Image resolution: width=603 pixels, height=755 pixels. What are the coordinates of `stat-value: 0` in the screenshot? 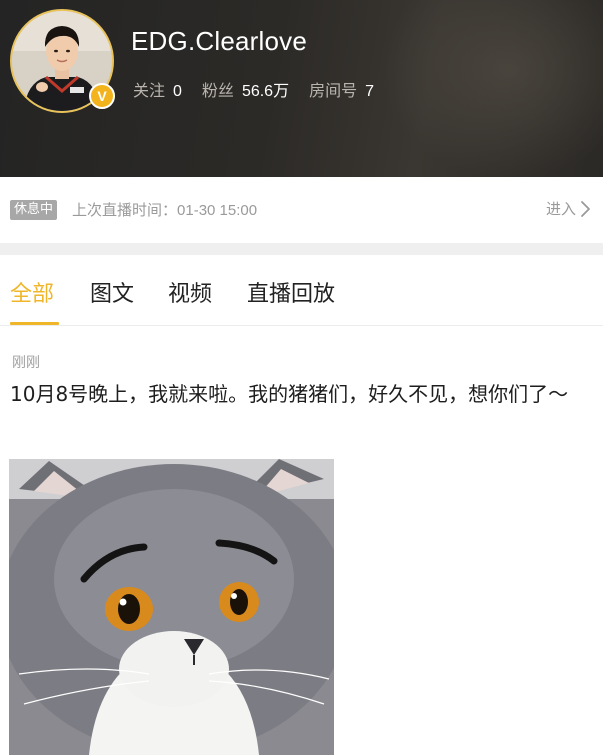 It's located at (177, 91).